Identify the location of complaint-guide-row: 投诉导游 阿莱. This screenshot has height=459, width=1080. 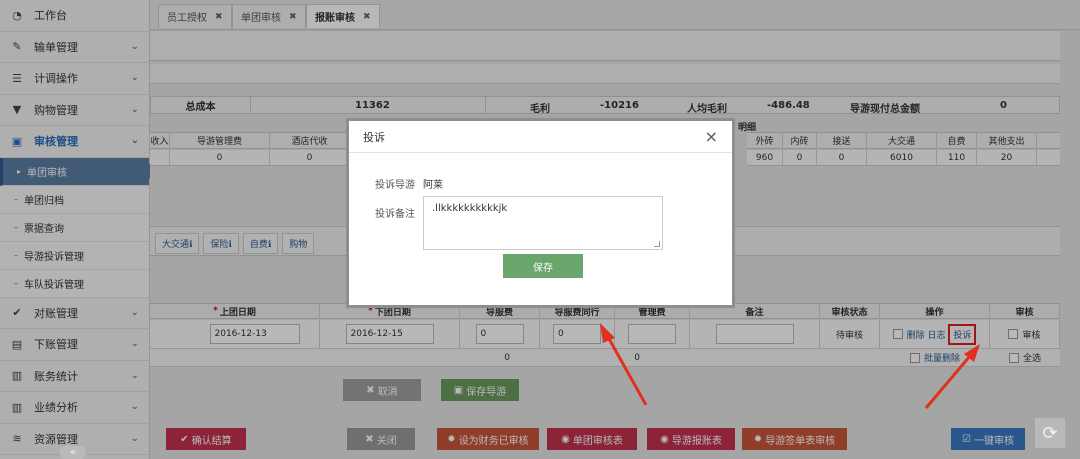
(409, 183).